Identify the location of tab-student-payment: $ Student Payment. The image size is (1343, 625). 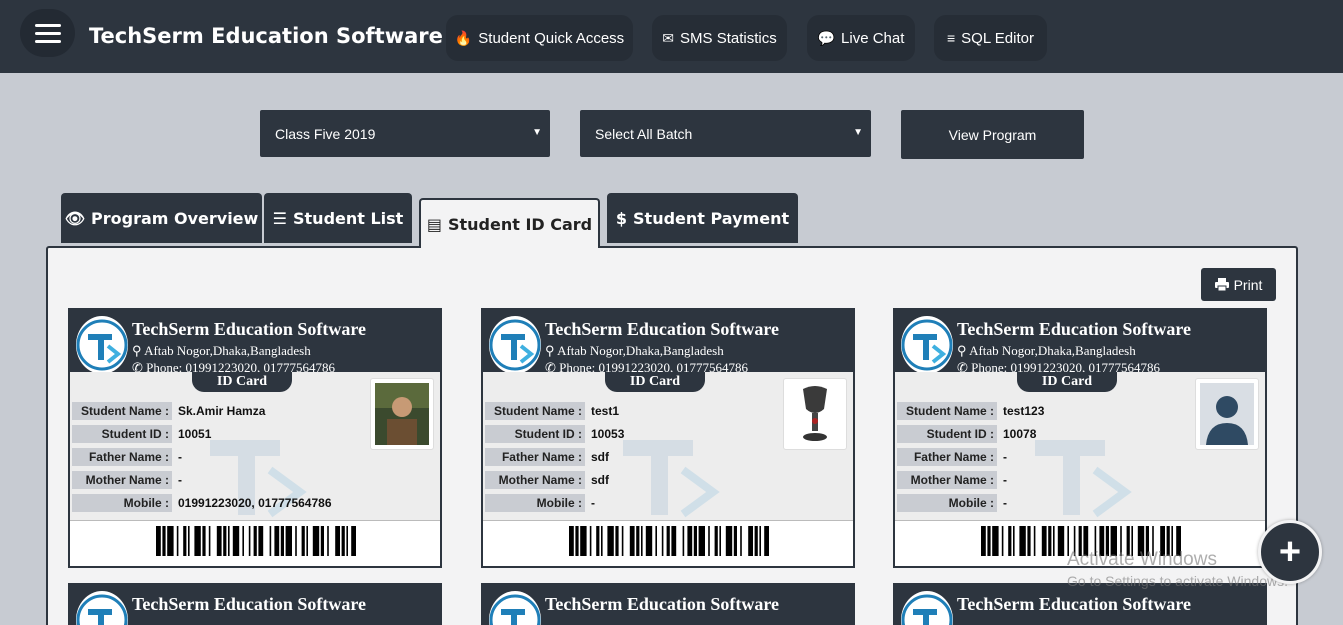
(702, 218).